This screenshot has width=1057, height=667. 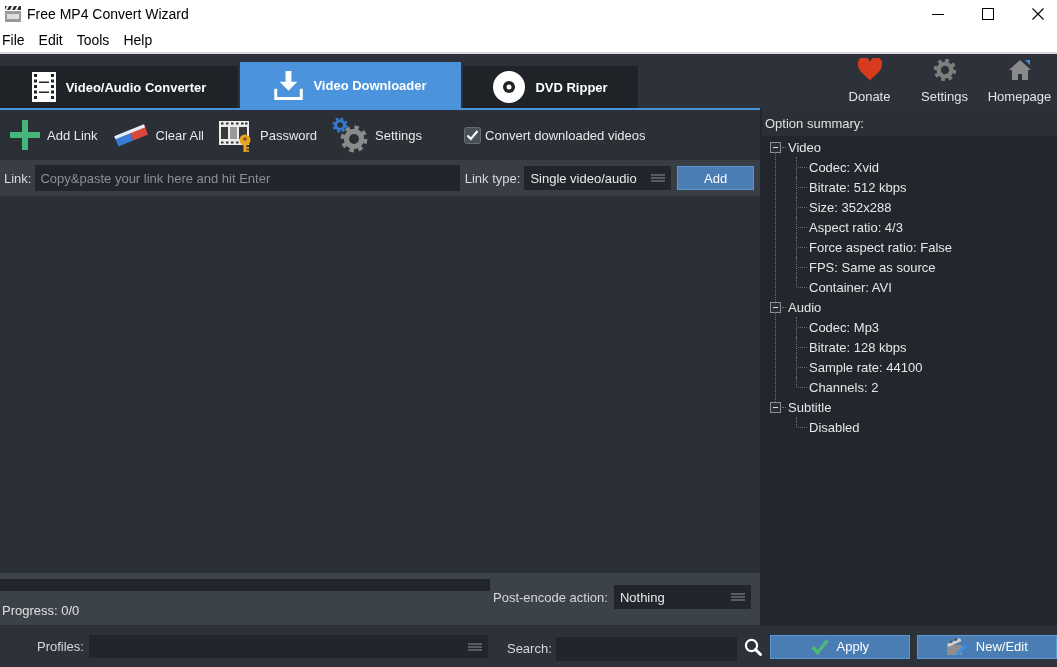 What do you see at coordinates (839, 646) in the screenshot?
I see `action-button: Apply` at bounding box center [839, 646].